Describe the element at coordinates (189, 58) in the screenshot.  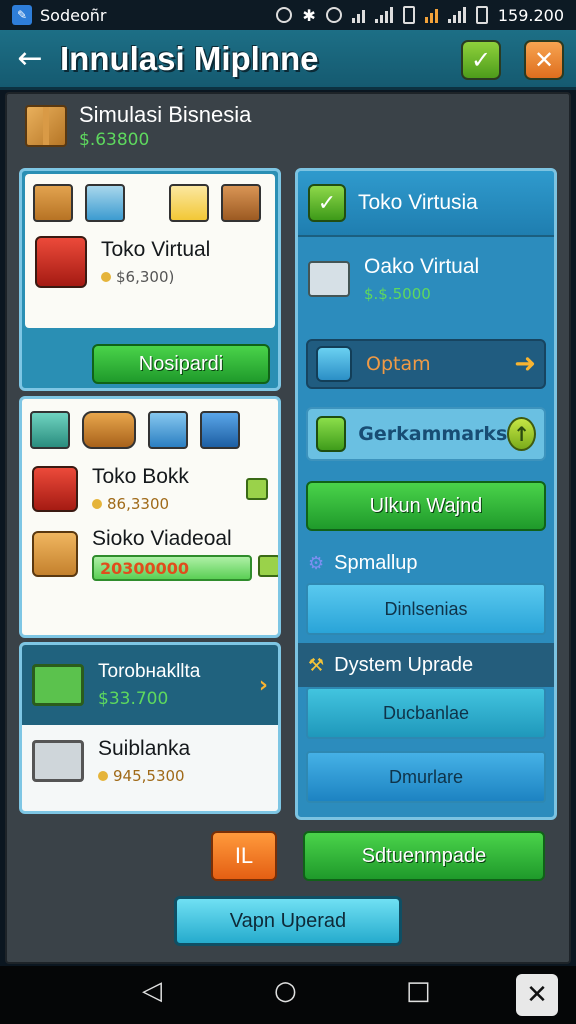
I see `page-title: Innulasi Miplnne` at that location.